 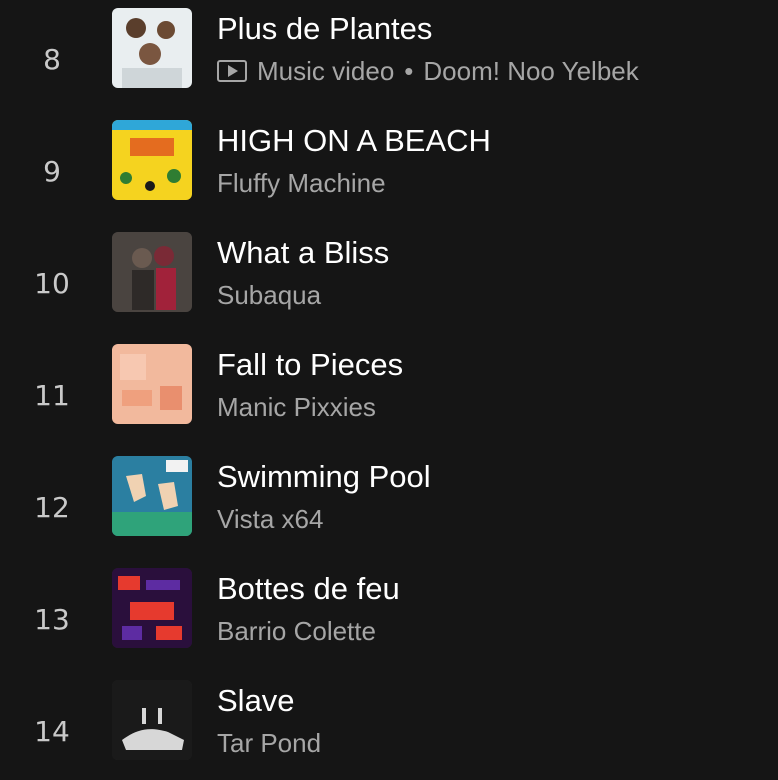 What do you see at coordinates (326, 71) in the screenshot?
I see `track-type: Music video` at bounding box center [326, 71].